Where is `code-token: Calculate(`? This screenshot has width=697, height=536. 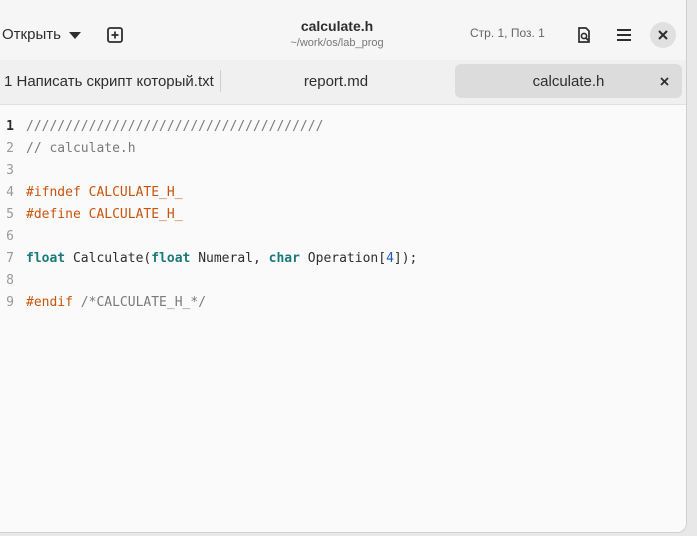
code-token: Calculate( is located at coordinates (108, 258).